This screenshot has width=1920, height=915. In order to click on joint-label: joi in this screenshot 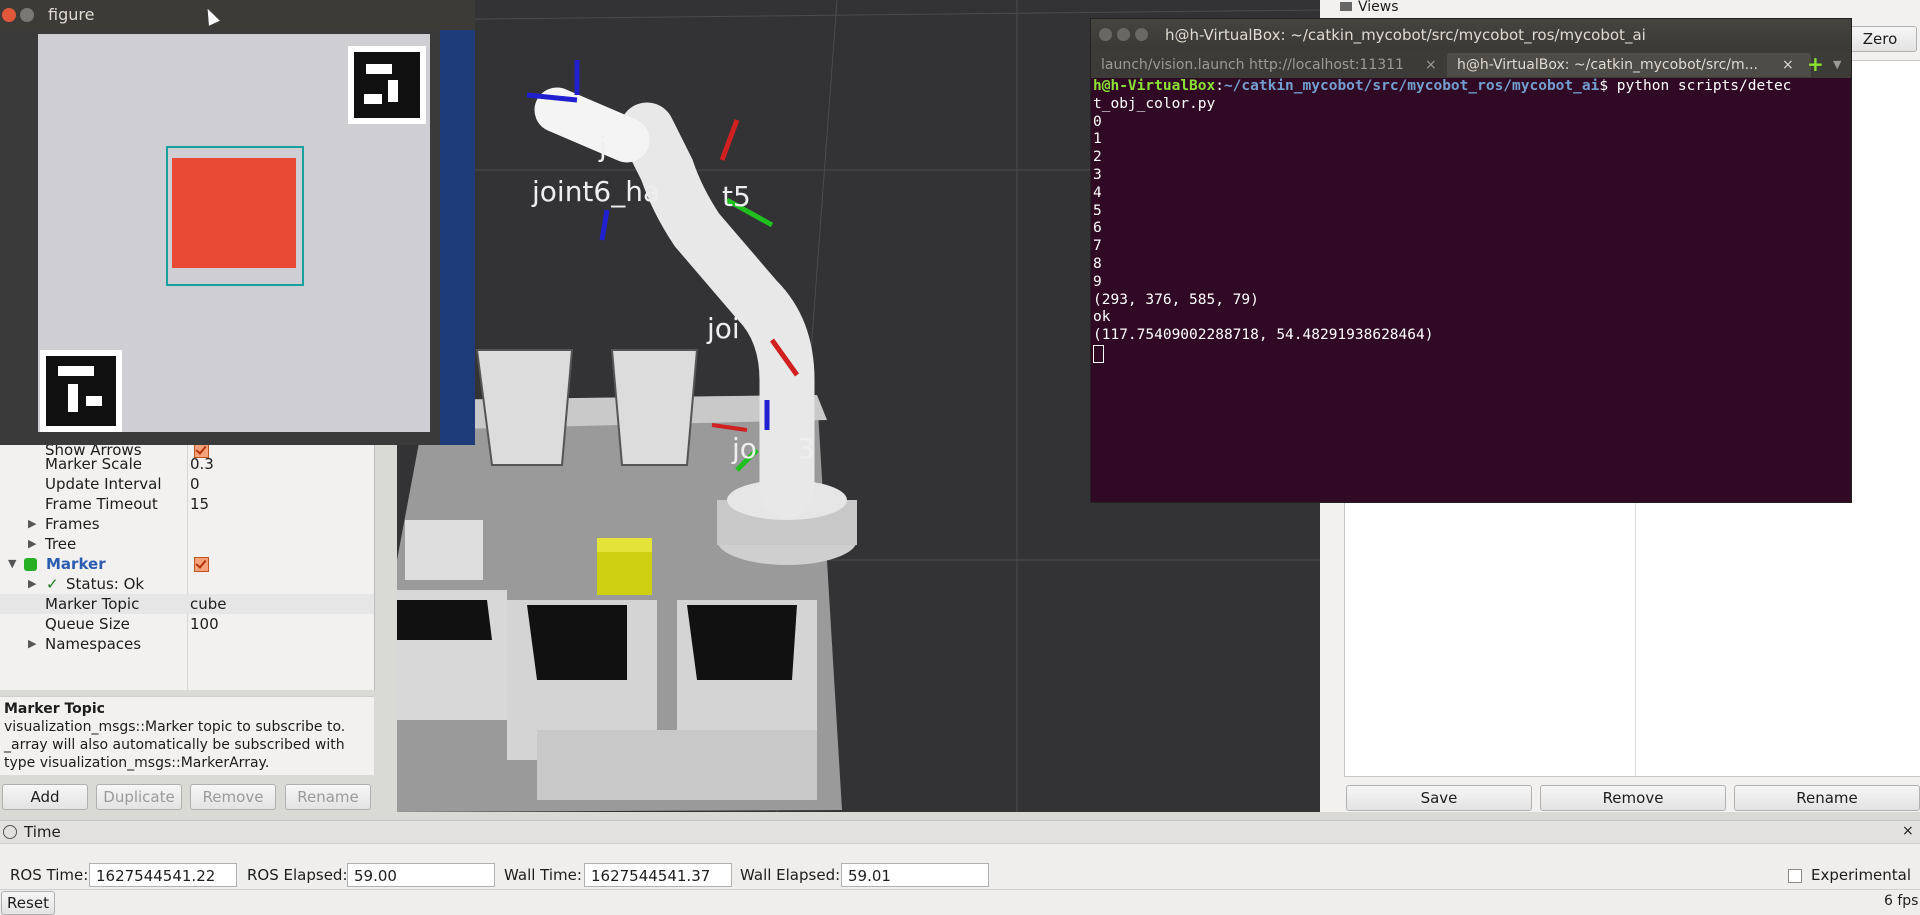, I will do `click(723, 328)`.